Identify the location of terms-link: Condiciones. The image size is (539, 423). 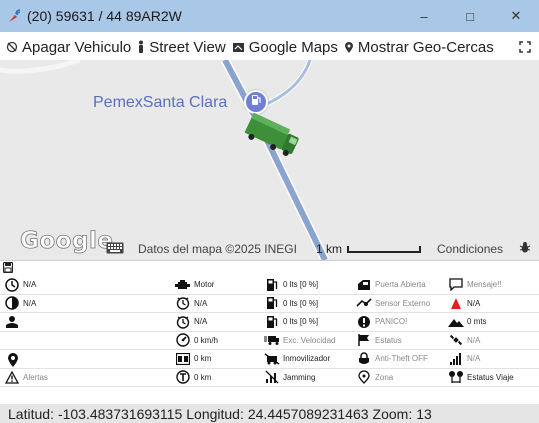
(470, 249).